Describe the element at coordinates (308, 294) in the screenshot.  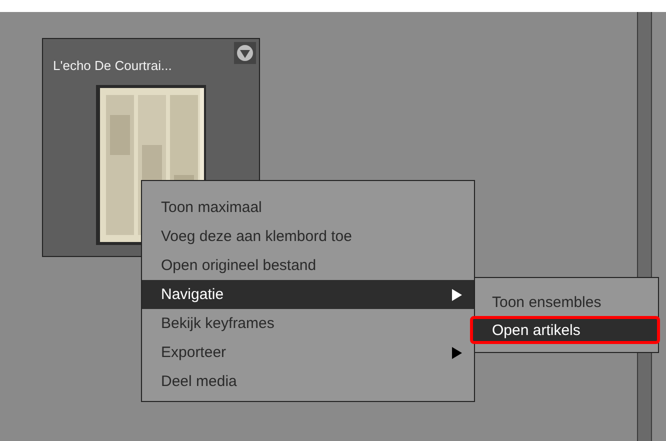
I see `menu-item: Navigatie` at that location.